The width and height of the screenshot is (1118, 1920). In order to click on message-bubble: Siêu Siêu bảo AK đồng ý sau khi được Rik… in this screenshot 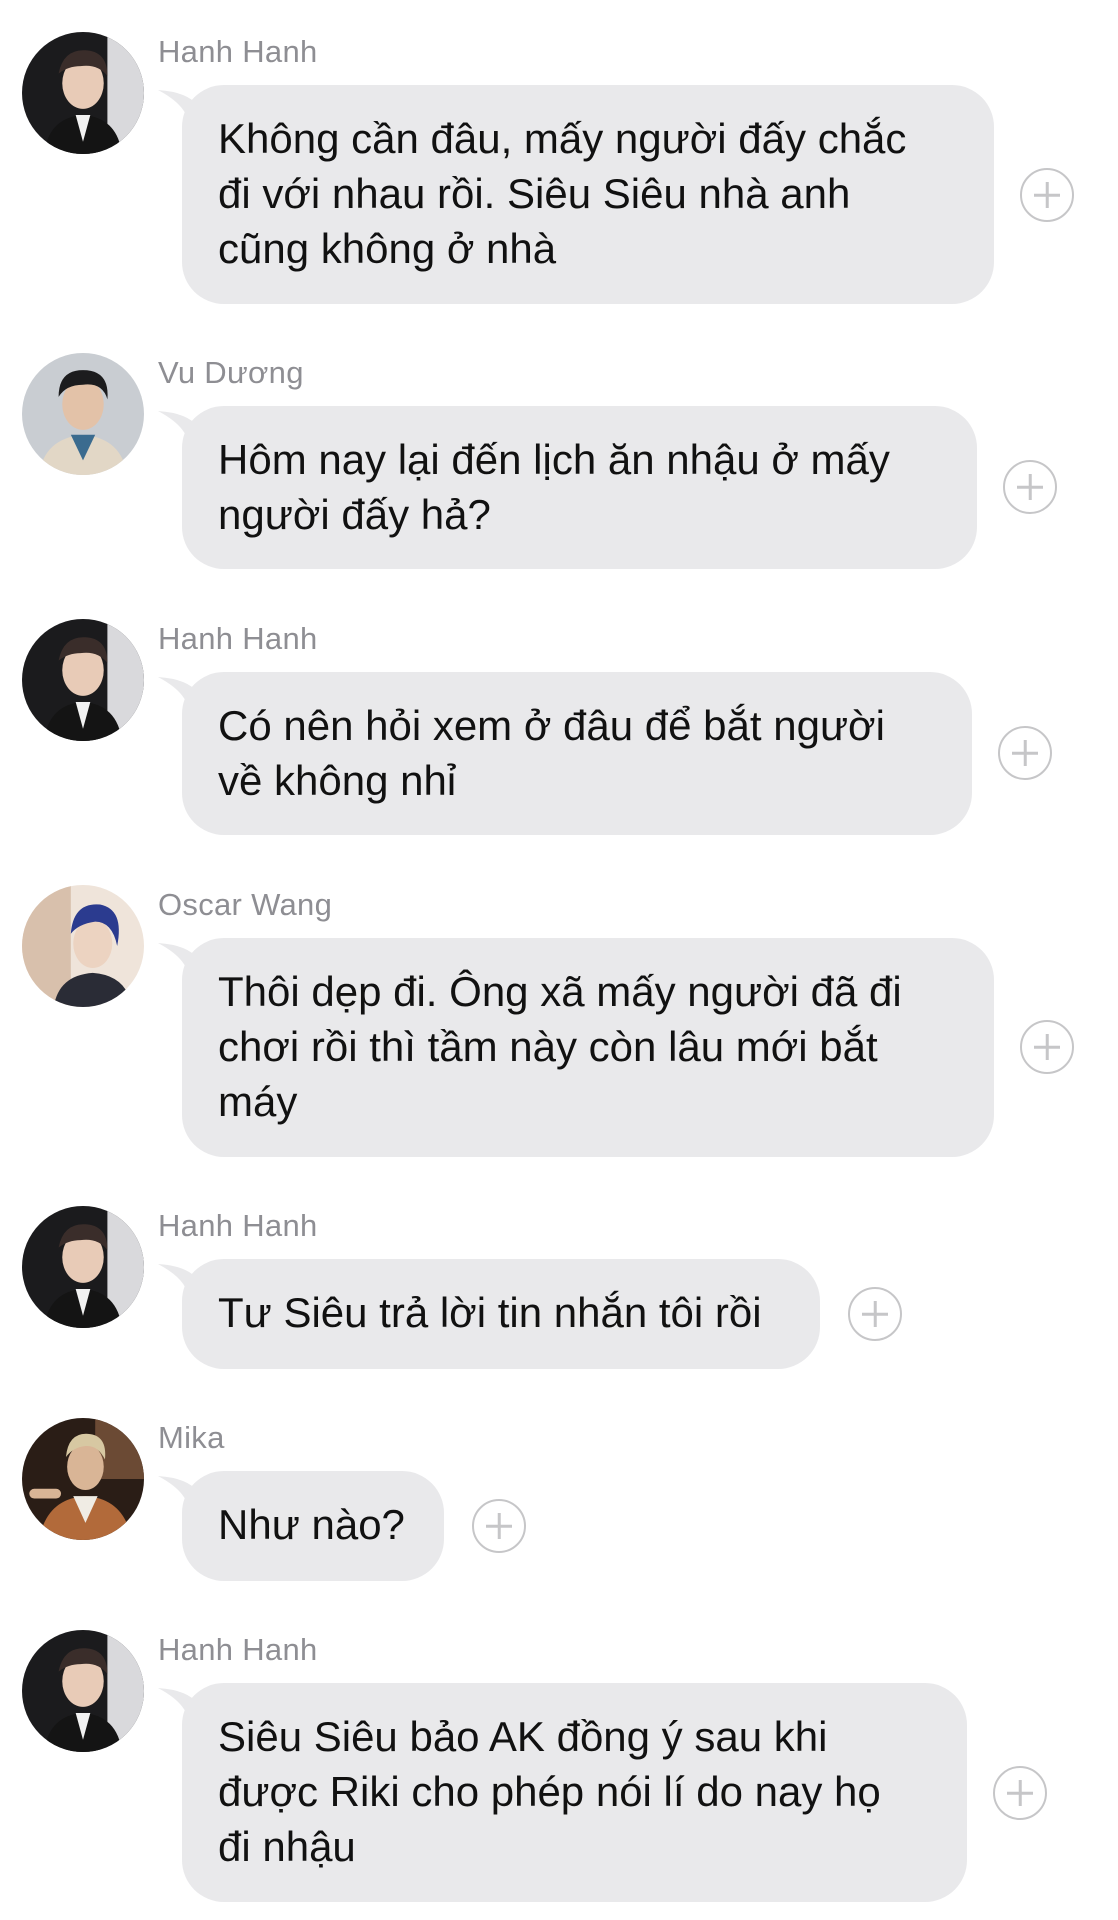, I will do `click(574, 1792)`.